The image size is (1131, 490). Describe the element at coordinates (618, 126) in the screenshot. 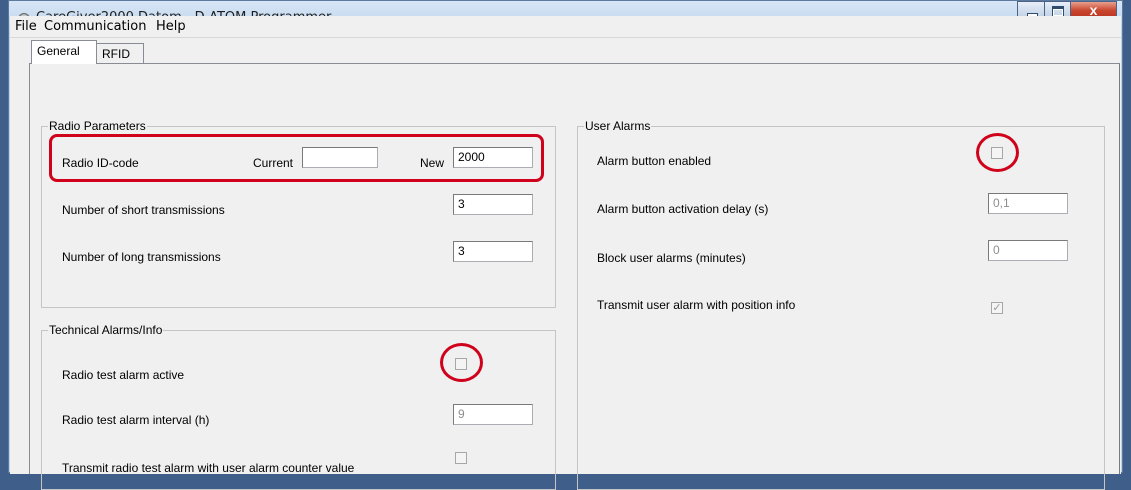

I see `user-alarms-title: User Alarms` at that location.